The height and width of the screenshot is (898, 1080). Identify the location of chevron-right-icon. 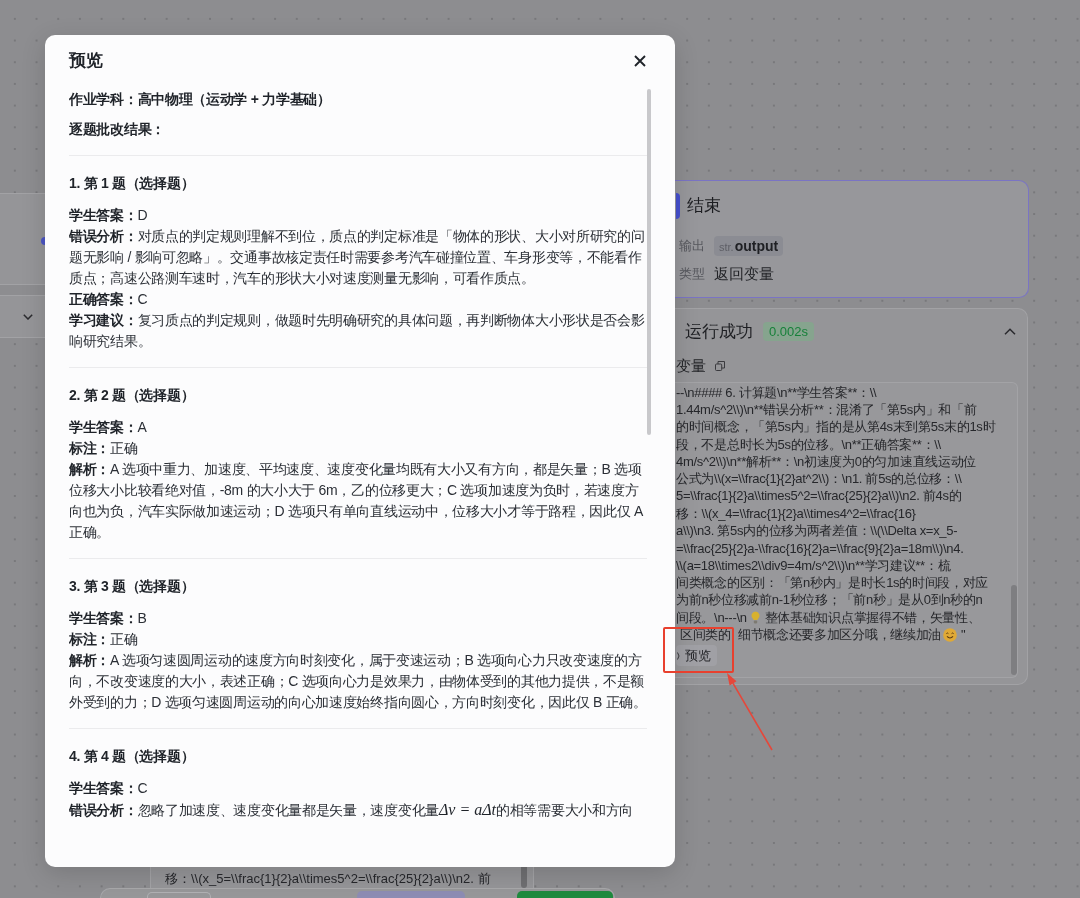
(679, 655).